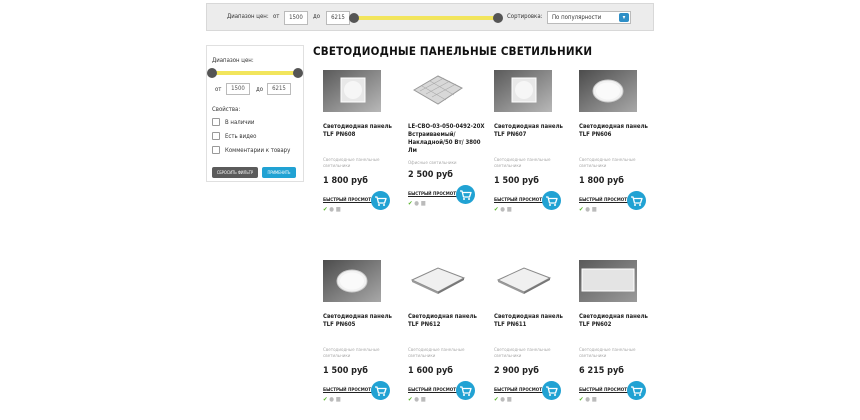 The width and height of the screenshot is (860, 420). What do you see at coordinates (430, 175) in the screenshot?
I see `product-price: 2 500 руб` at bounding box center [430, 175].